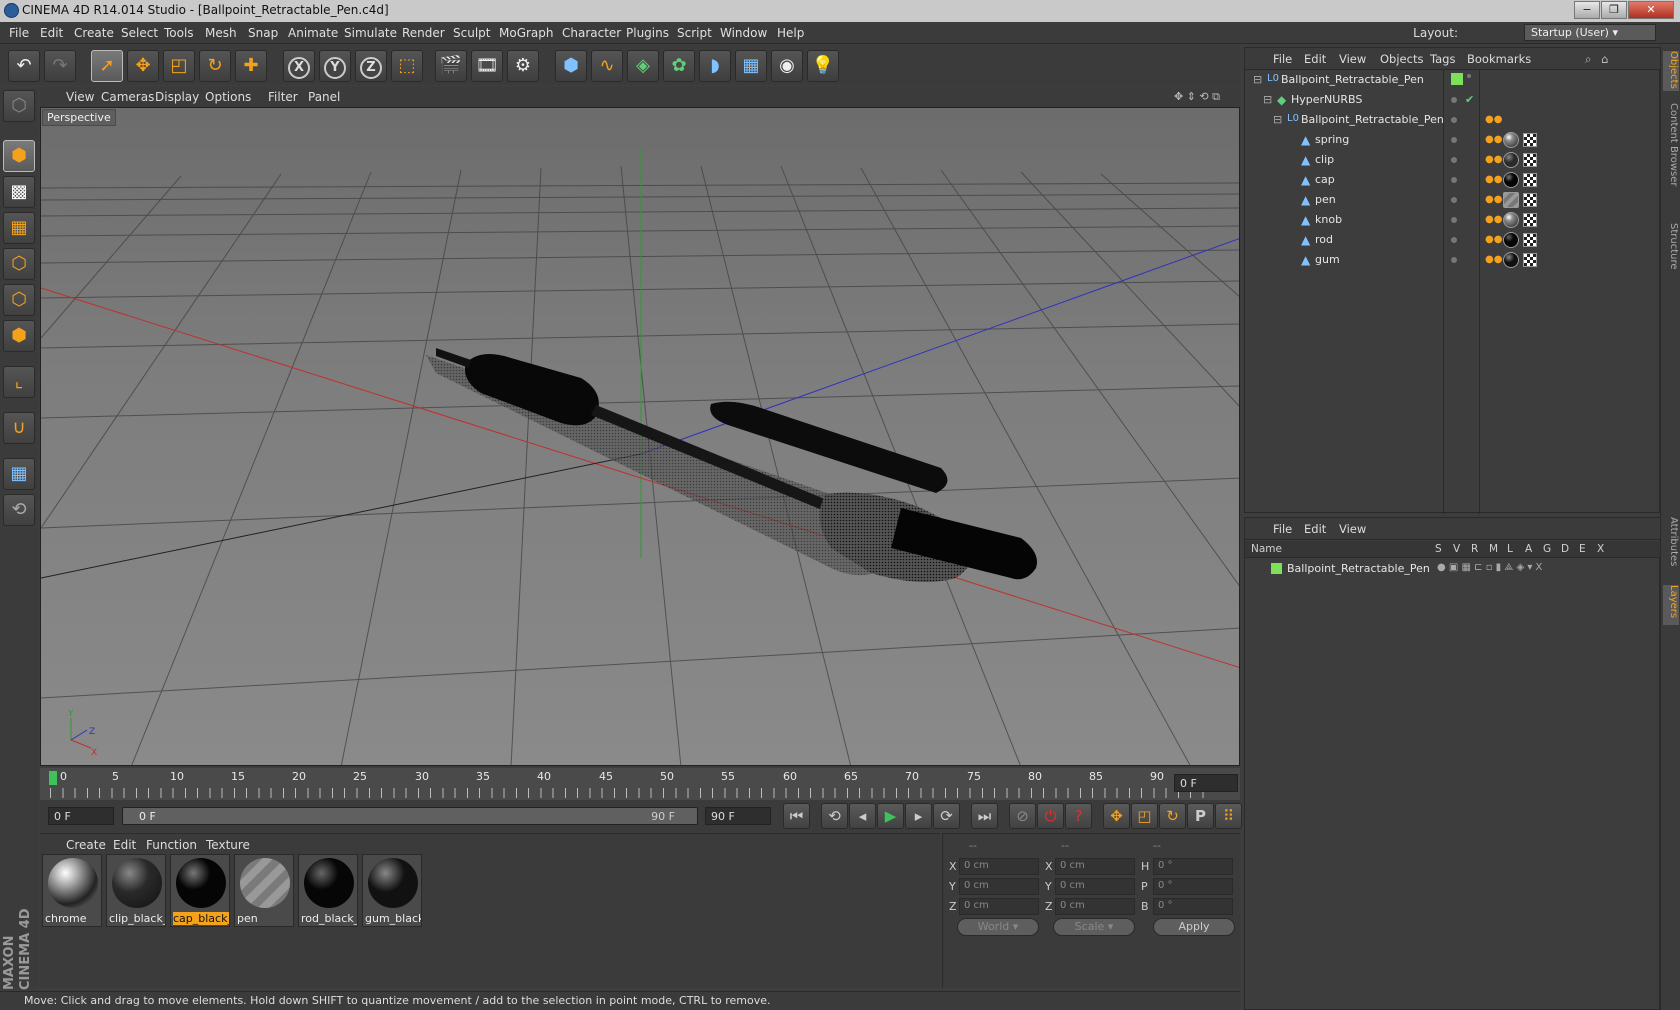  What do you see at coordinates (19, 510) in the screenshot?
I see `planar-workplane-icon: ⟲` at bounding box center [19, 510].